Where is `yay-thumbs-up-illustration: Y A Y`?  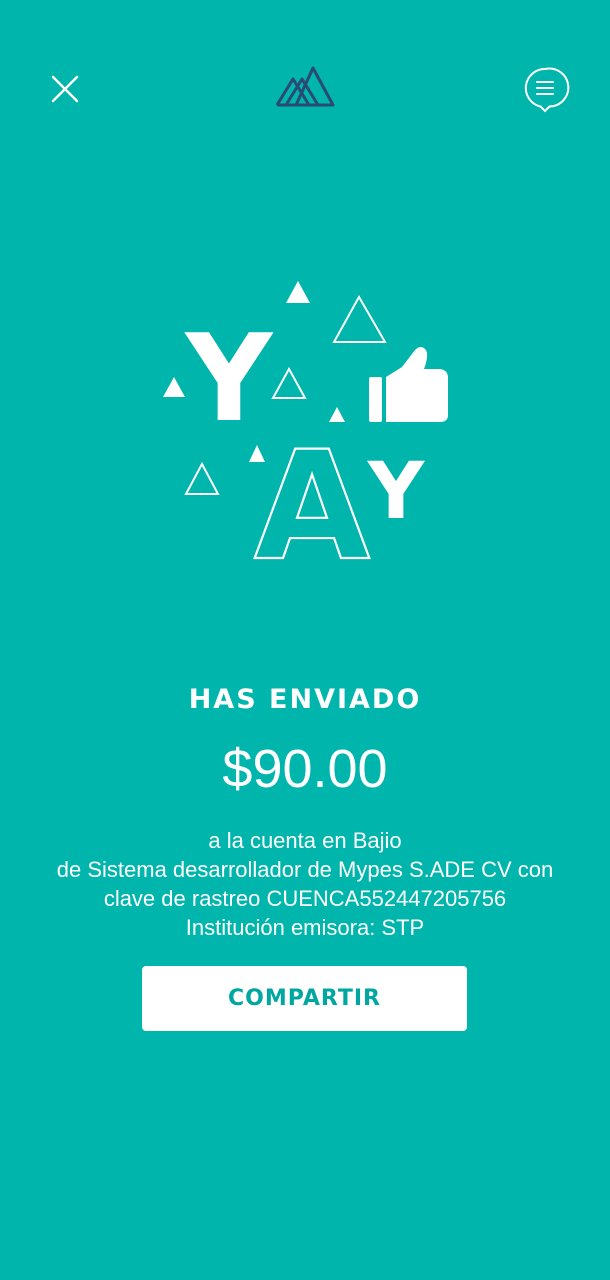 yay-thumbs-up-illustration: Y A Y is located at coordinates (305, 438).